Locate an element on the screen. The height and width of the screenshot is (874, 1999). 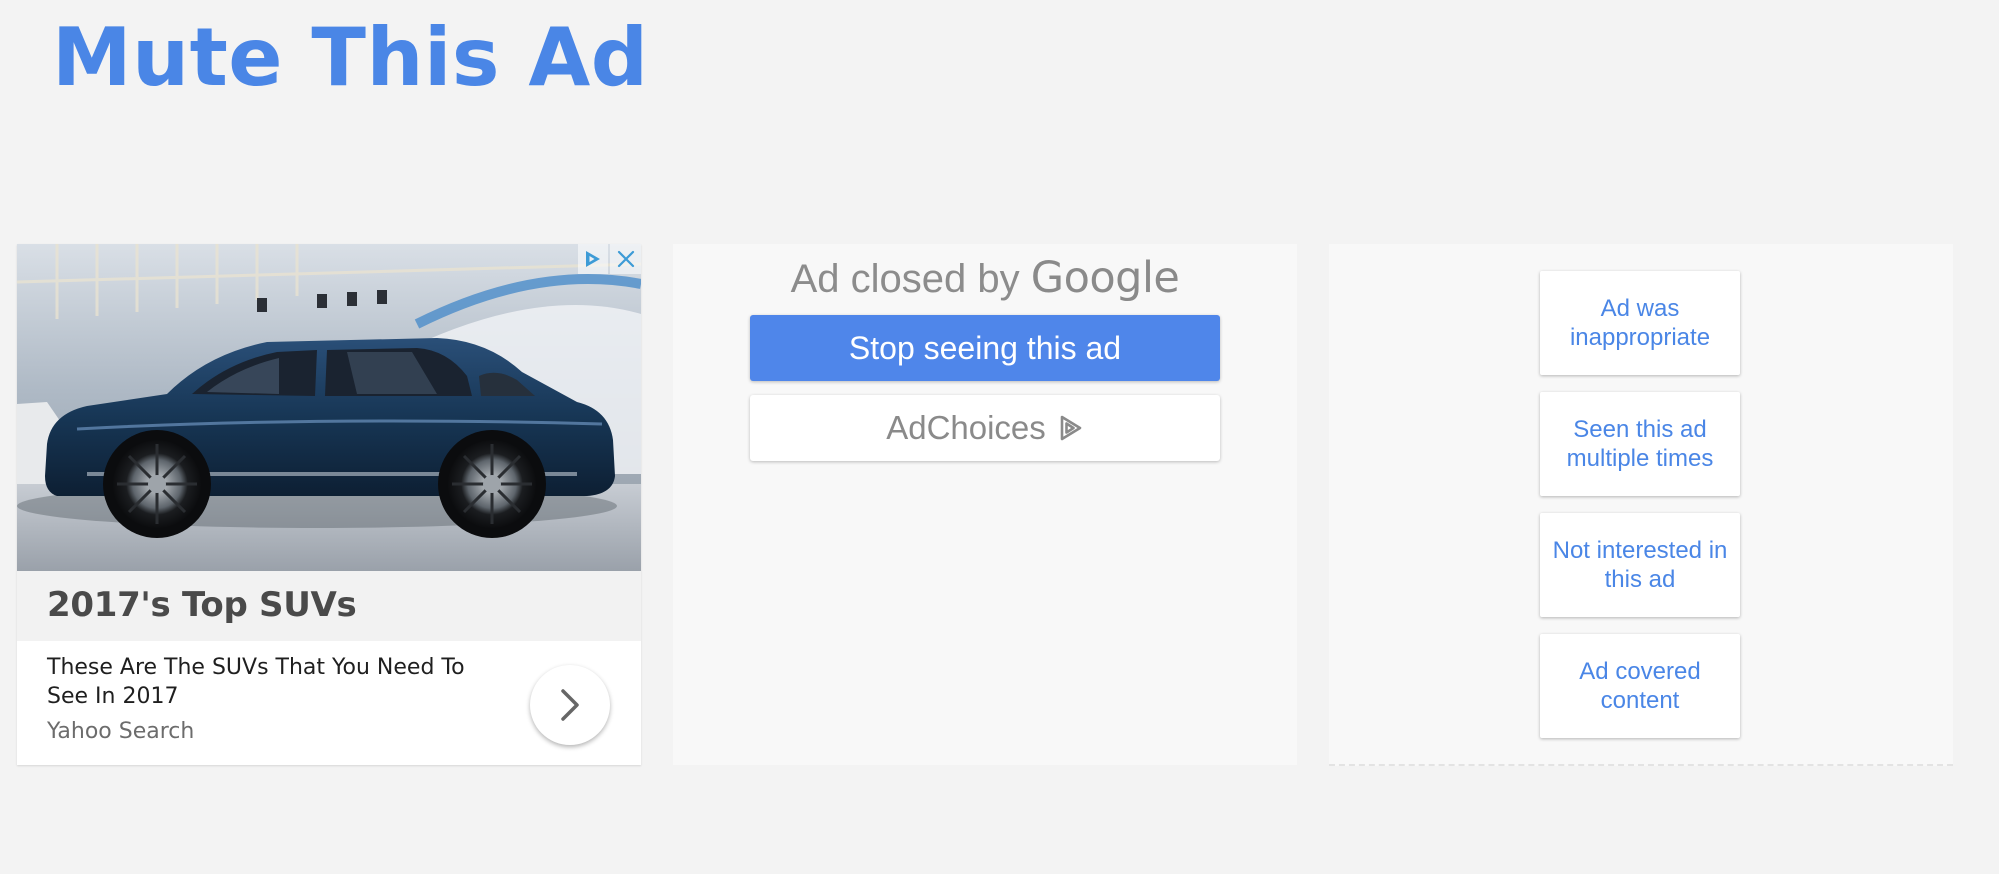
reason-not-interested-button: Not interested in this ad is located at coordinates (1640, 565).